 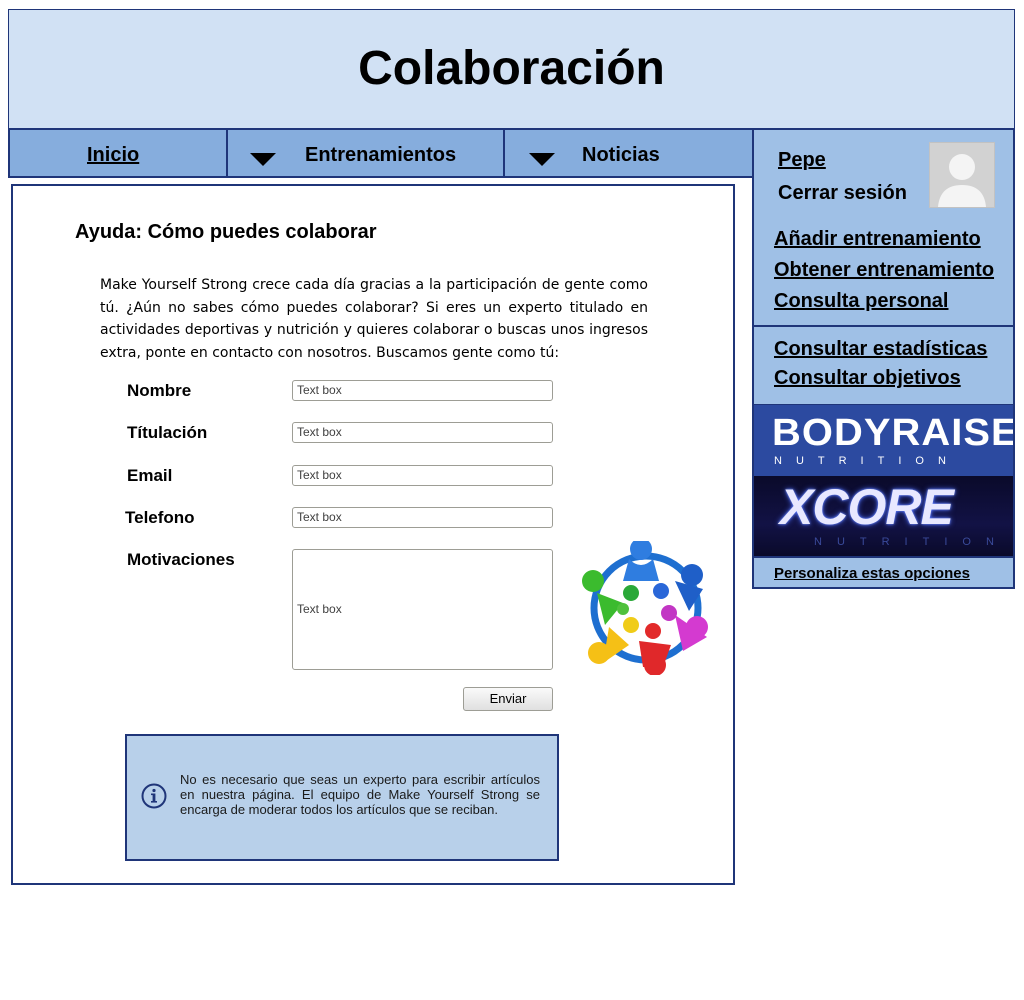 I want to click on username-link: Pepe, so click(x=802, y=160).